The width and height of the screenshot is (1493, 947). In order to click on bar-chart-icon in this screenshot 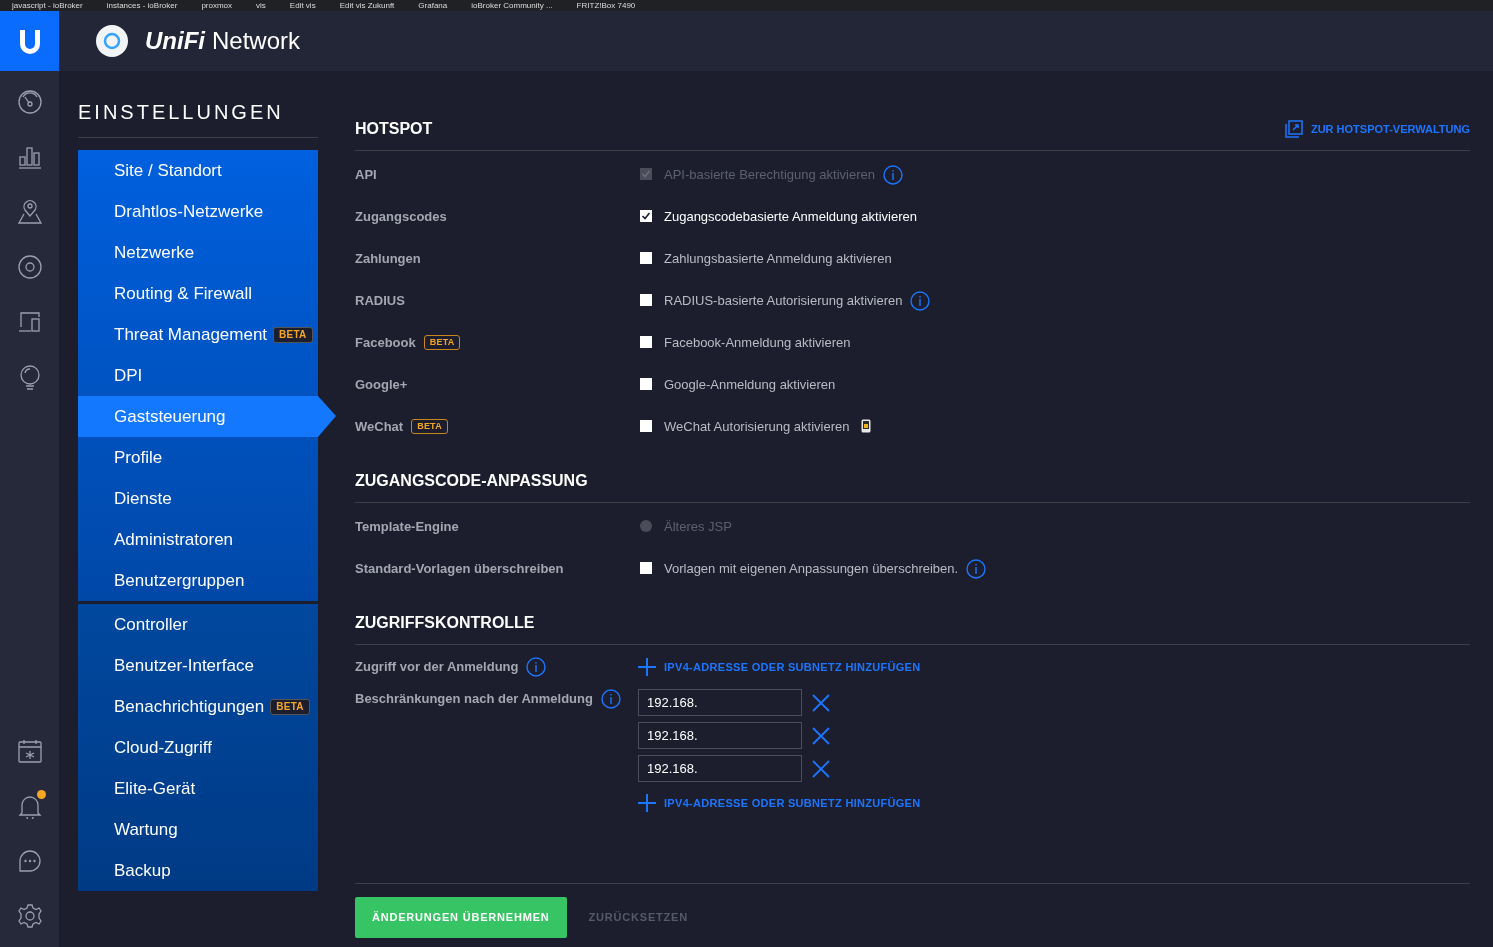, I will do `click(29, 157)`.